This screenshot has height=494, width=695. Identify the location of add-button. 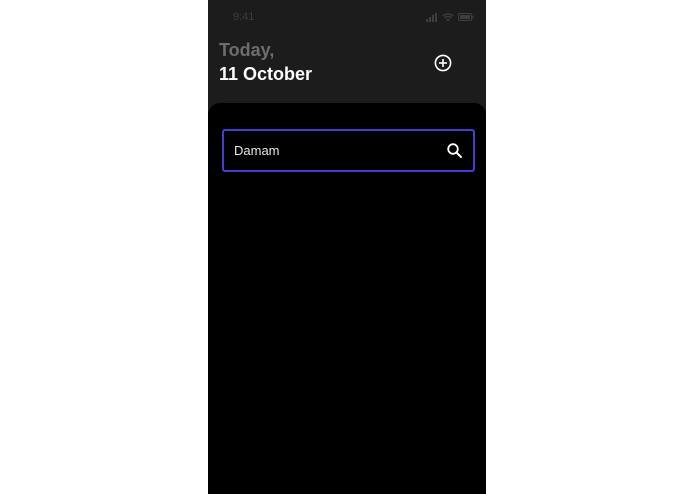
(443, 63).